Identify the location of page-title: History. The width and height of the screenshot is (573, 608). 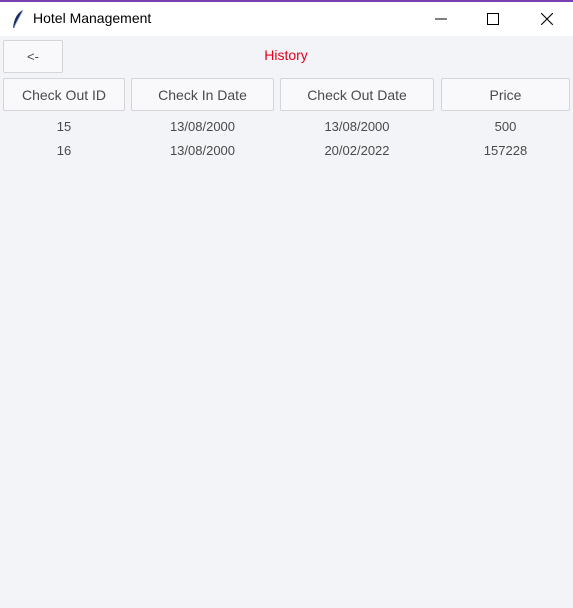
(286, 55).